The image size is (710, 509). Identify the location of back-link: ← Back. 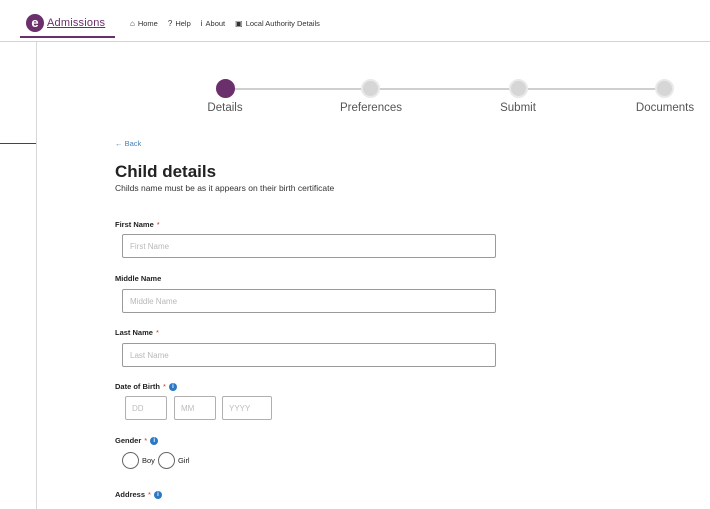
(128, 143).